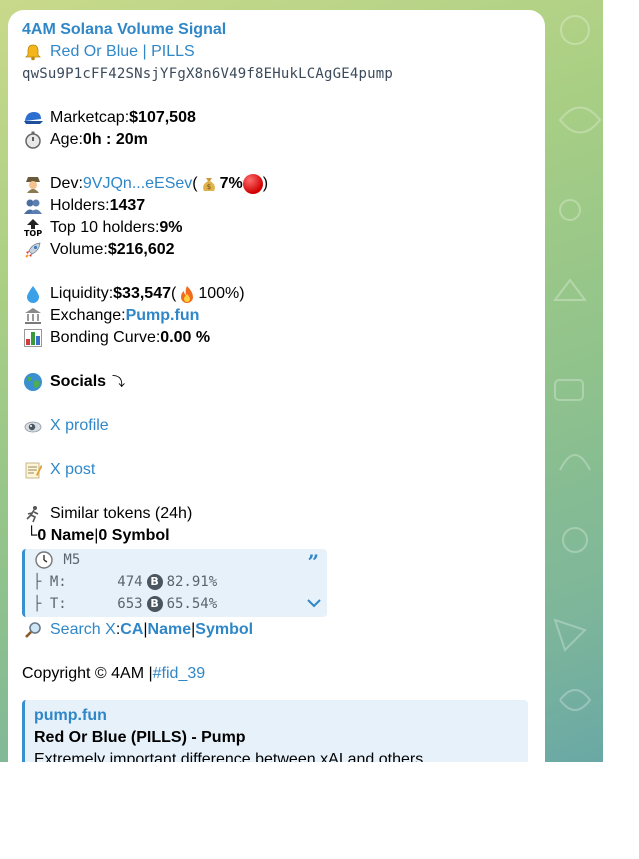  Describe the element at coordinates (162, 117) in the screenshot. I see `marketcap-value: $107,508` at that location.